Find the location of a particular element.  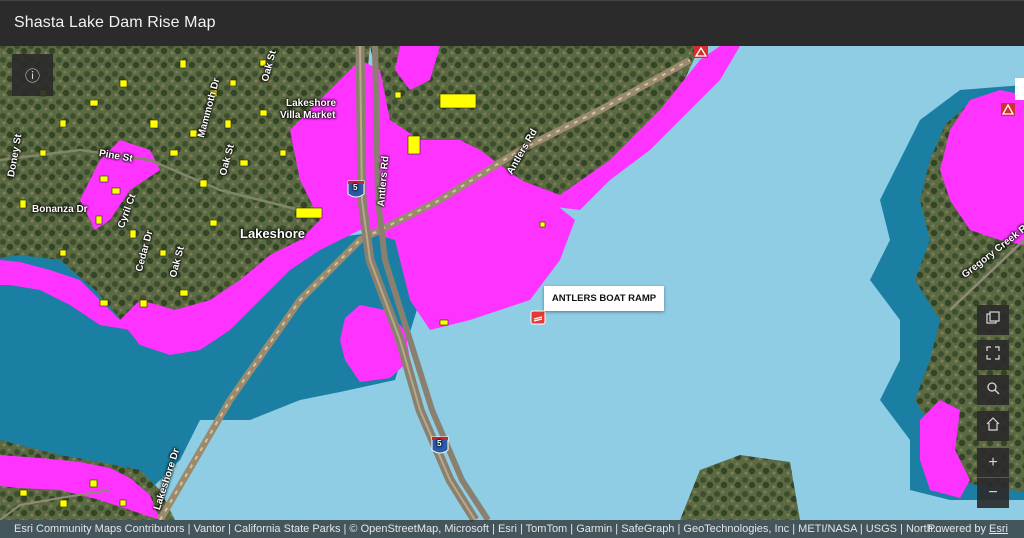

search-button is located at coordinates (993, 390).